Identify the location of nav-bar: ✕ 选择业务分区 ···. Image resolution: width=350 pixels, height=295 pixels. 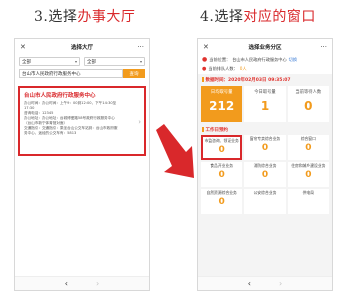
(265, 46).